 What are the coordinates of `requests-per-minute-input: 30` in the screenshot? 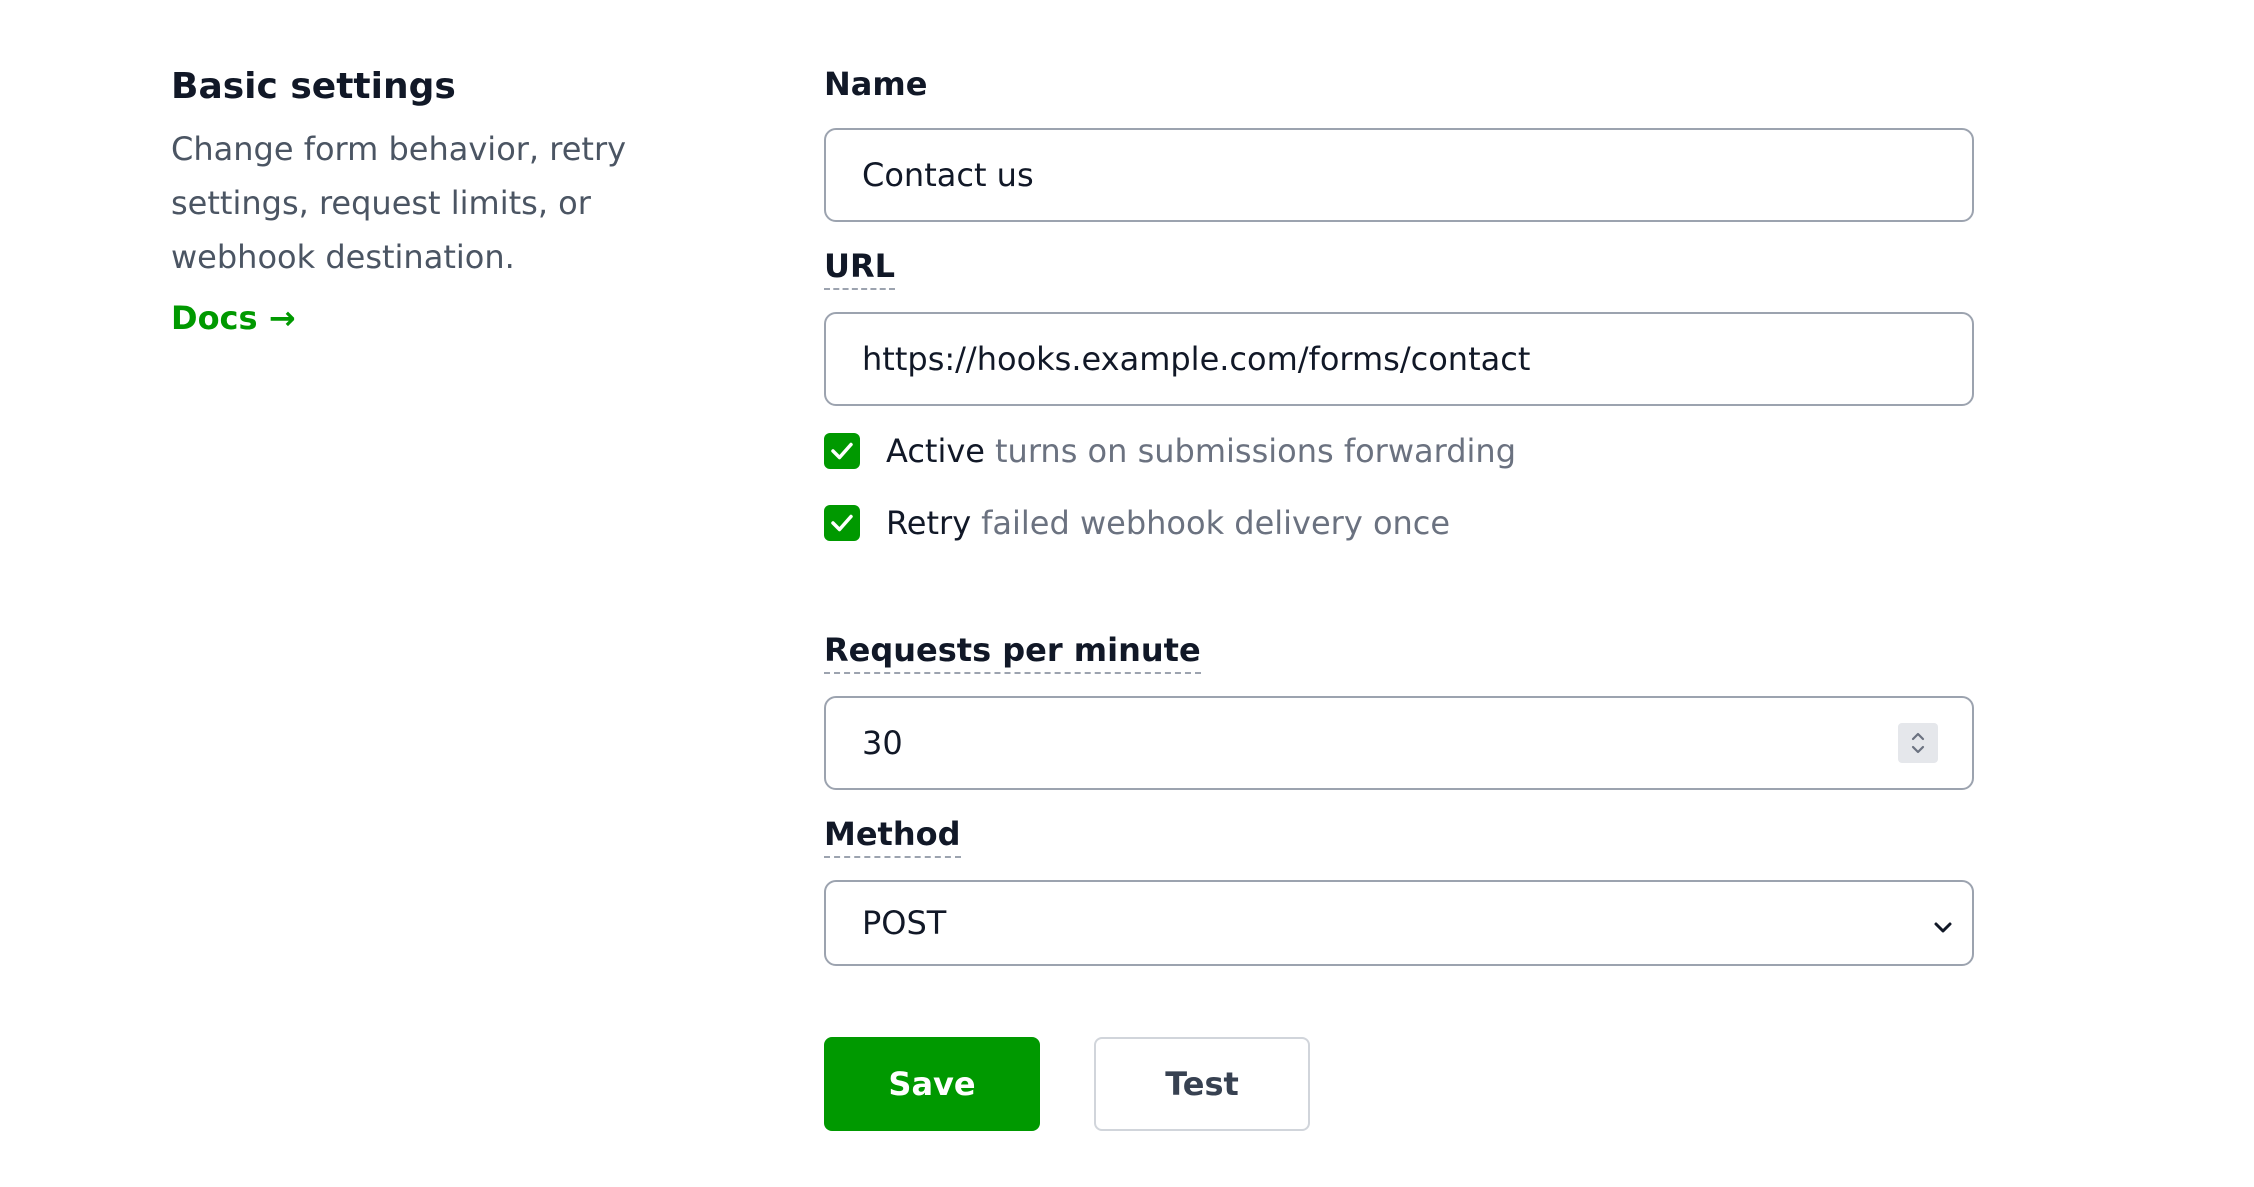 It's located at (1399, 743).